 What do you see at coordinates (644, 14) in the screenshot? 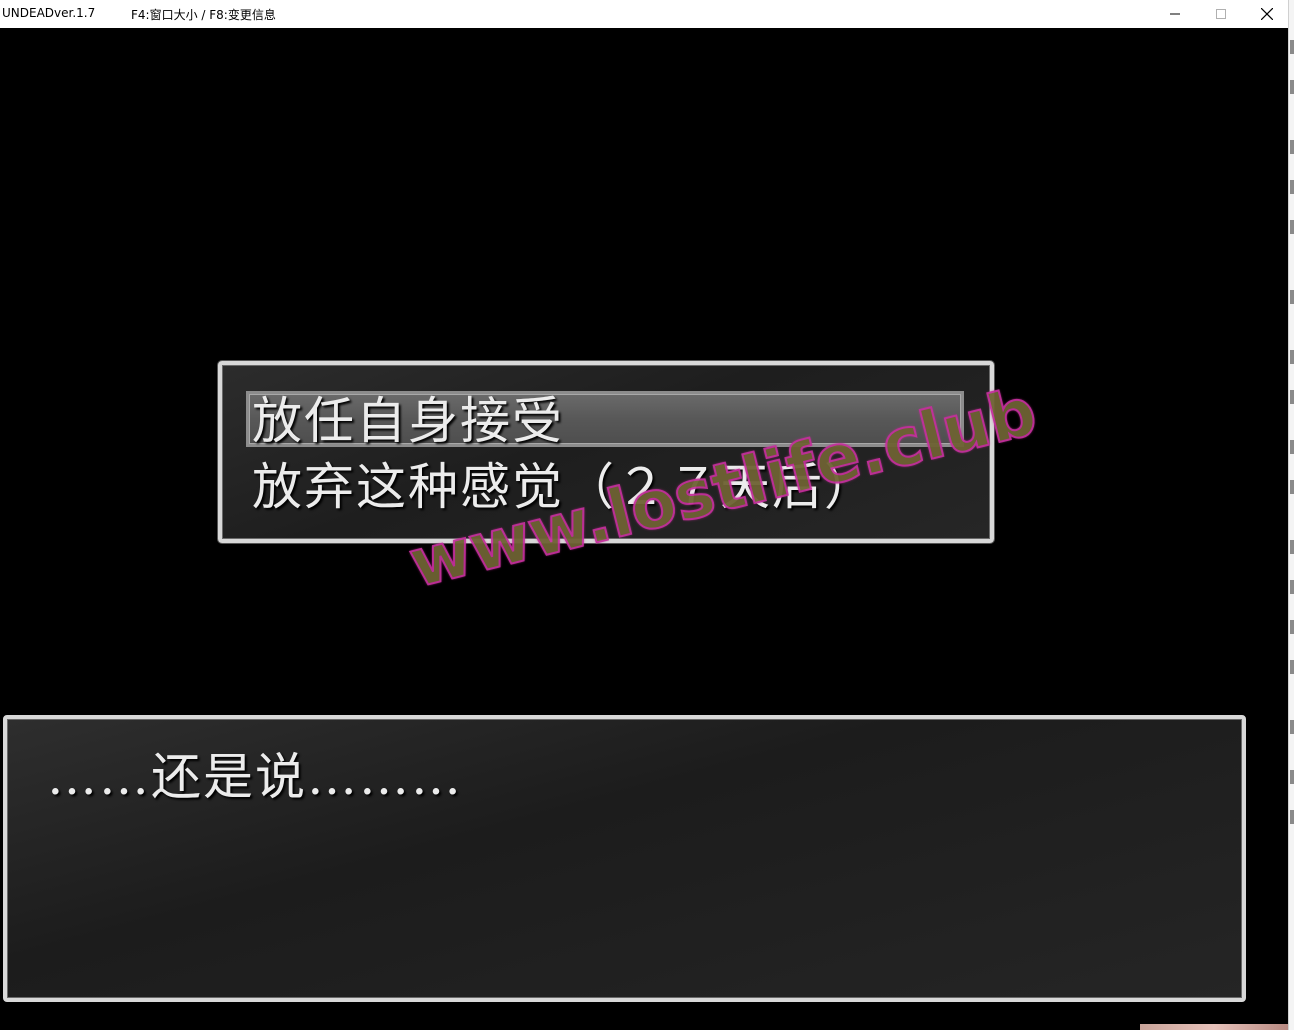
I see `title-bar: UNDEADver.1.7 F4:窗口大小 / F8:变更信息` at bounding box center [644, 14].